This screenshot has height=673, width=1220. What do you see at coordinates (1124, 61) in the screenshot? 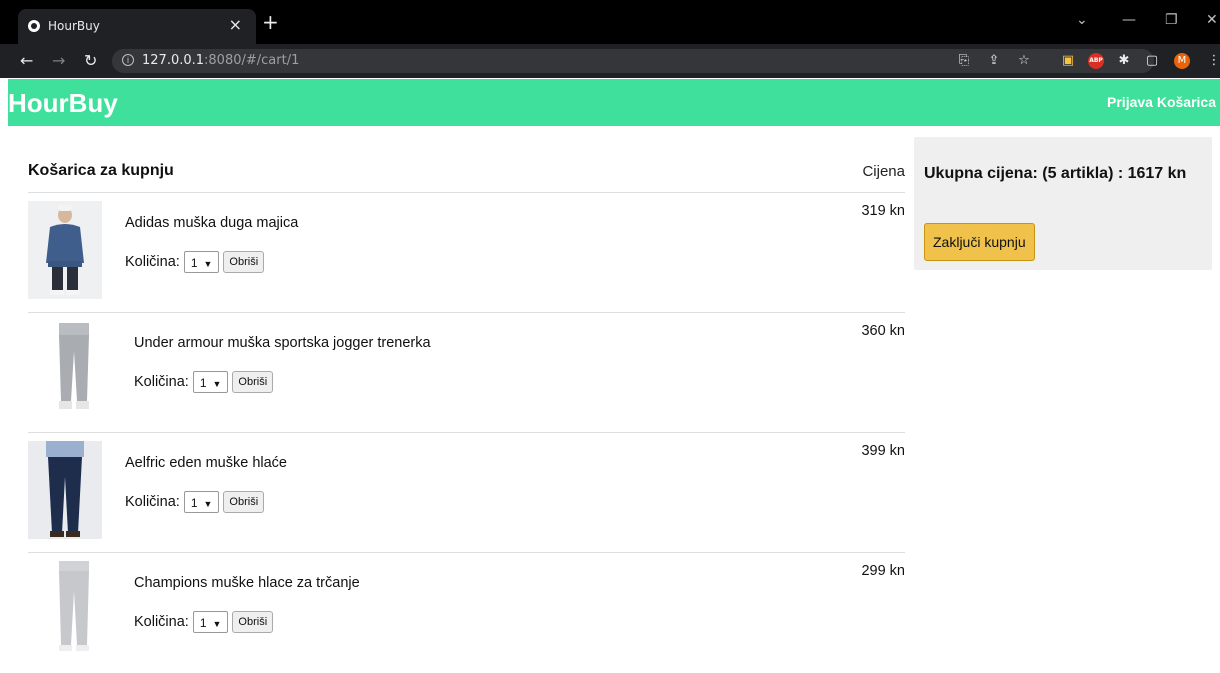
I see `extensions-puzzle-icon: ✱` at bounding box center [1124, 61].